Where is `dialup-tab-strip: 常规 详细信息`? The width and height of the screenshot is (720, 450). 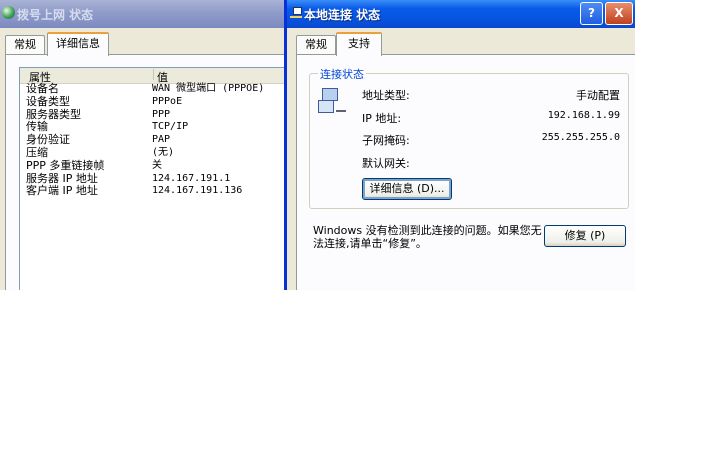 dialup-tab-strip: 常规 详细信息 is located at coordinates (145, 44).